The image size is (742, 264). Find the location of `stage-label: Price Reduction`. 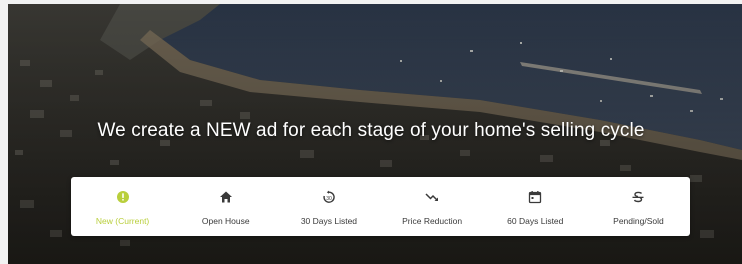

stage-label: Price Reduction is located at coordinates (432, 221).